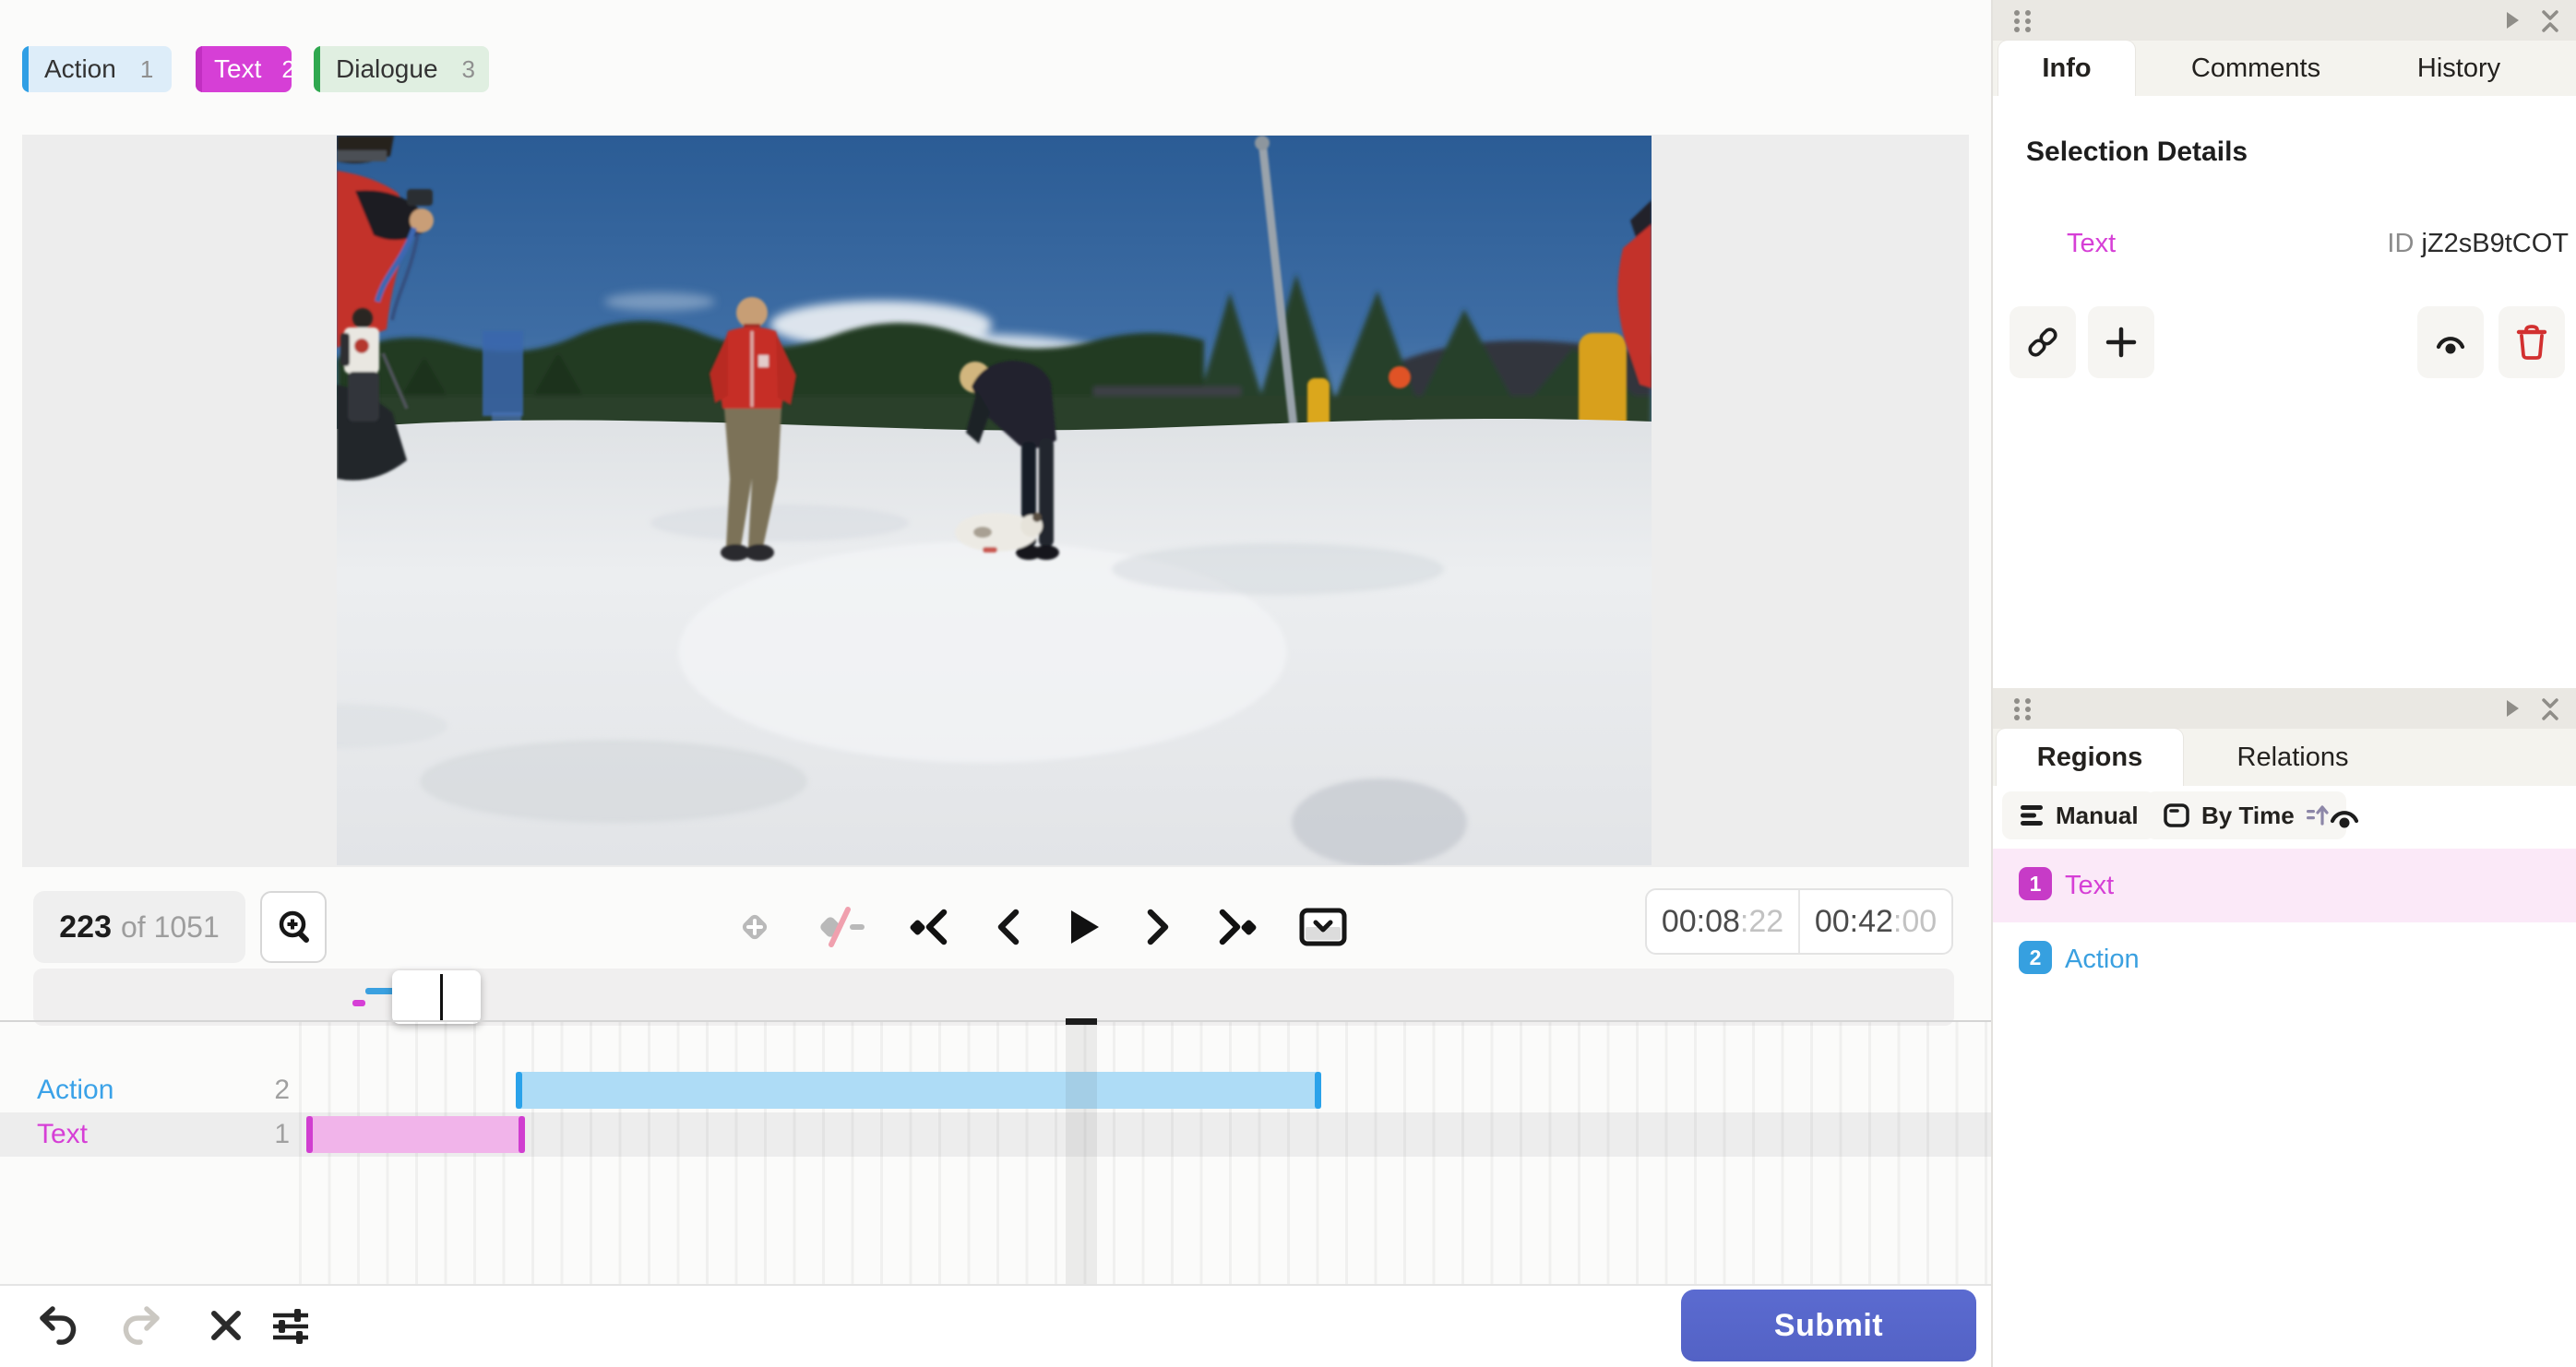  Describe the element at coordinates (2285, 20) in the screenshot. I see `details-panel-header` at that location.